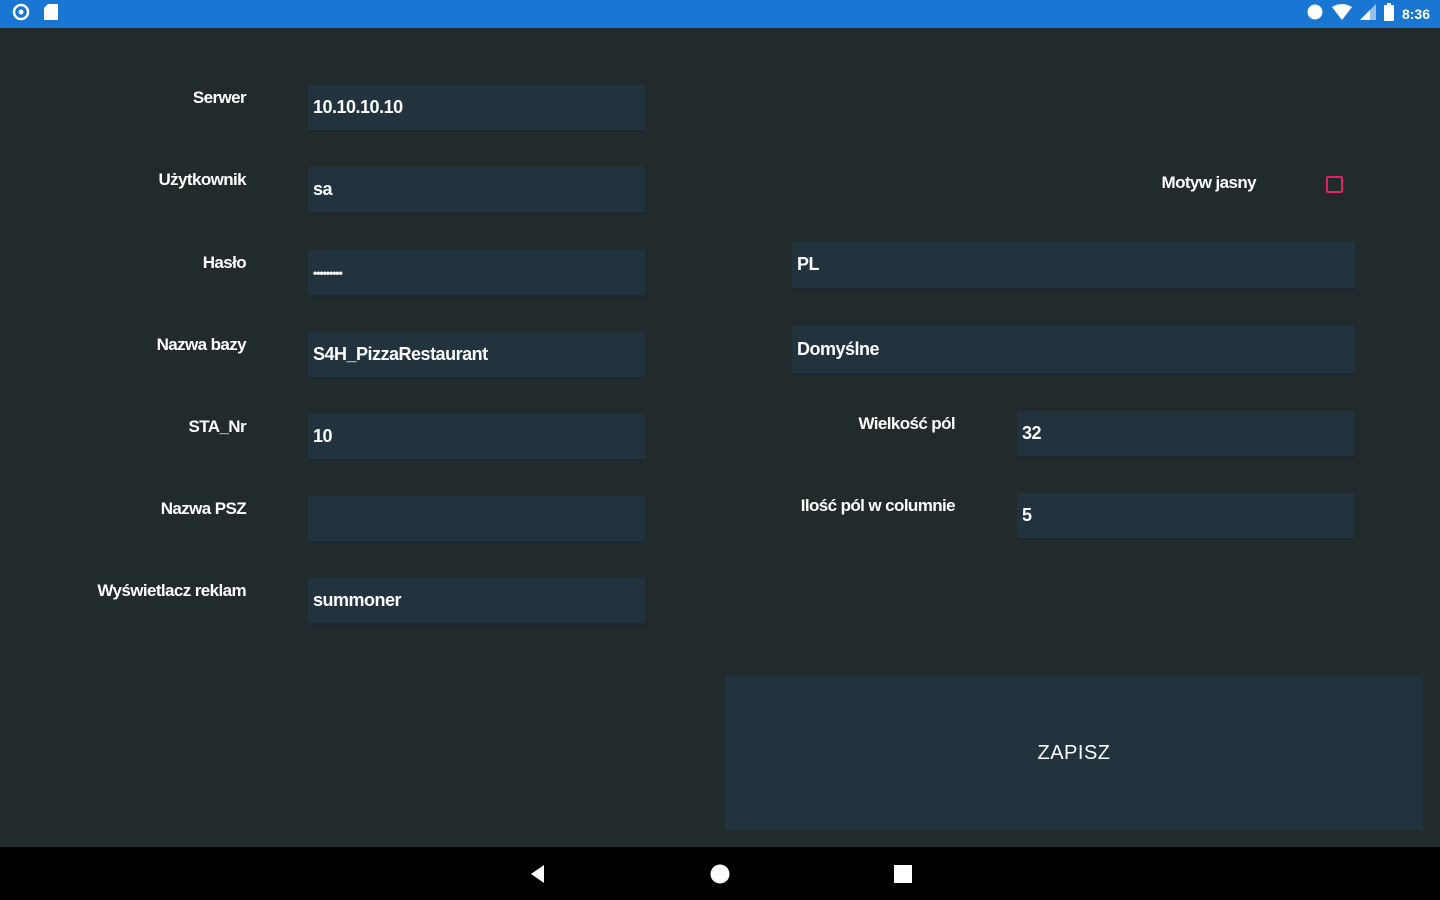  Describe the element at coordinates (903, 874) in the screenshot. I see `recents-icon` at that location.